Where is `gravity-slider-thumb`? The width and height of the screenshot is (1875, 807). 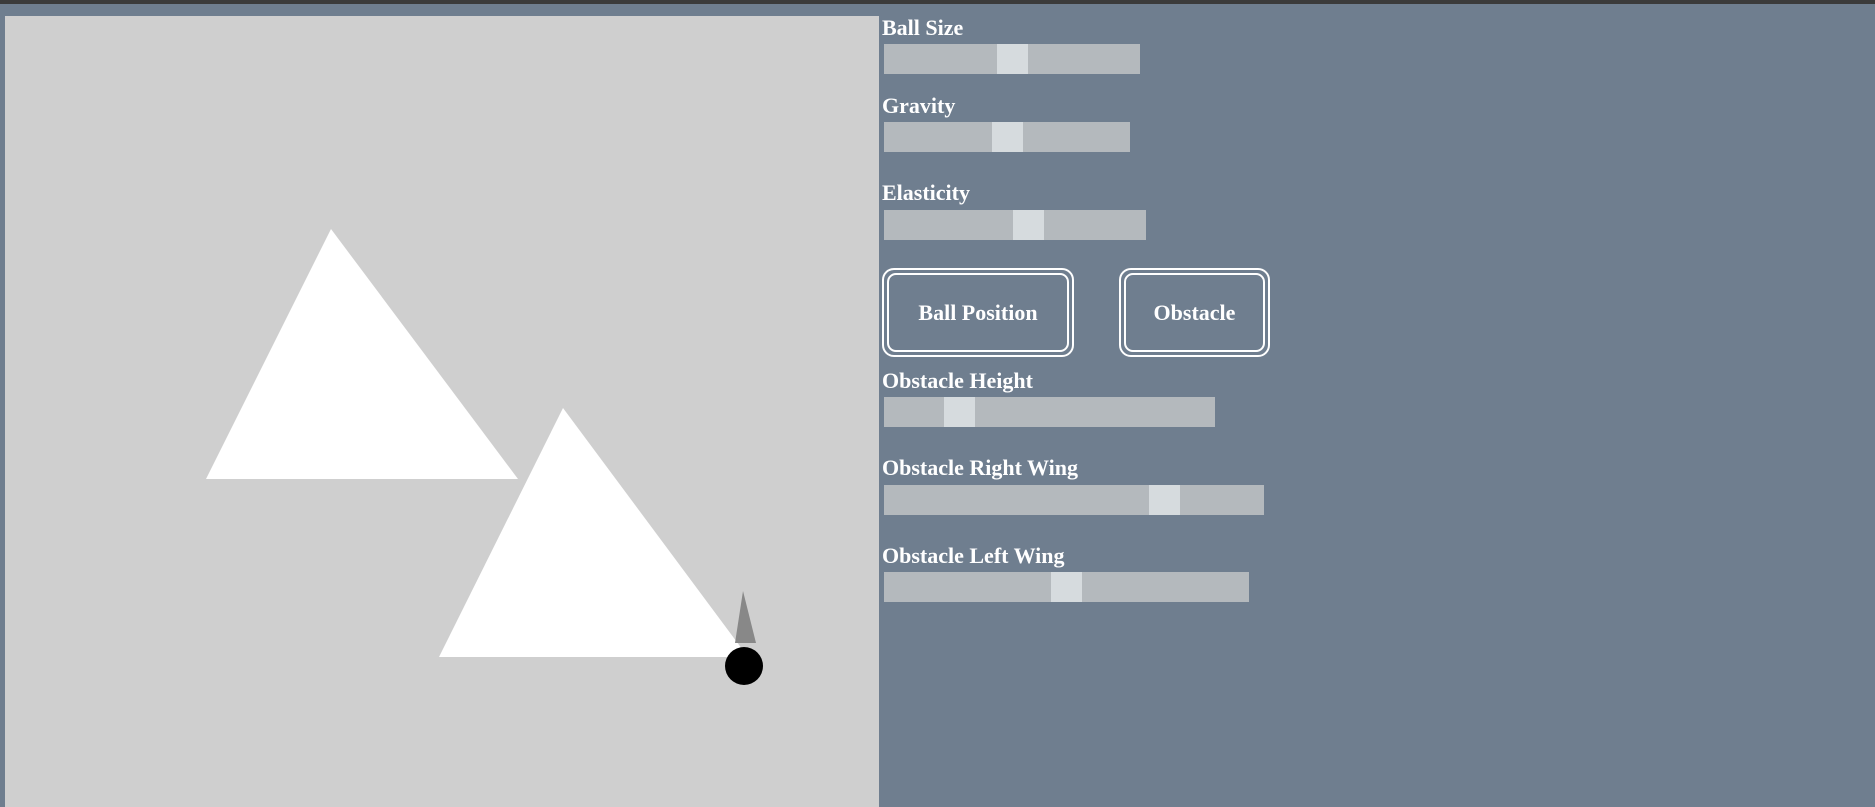 gravity-slider-thumb is located at coordinates (1007, 137).